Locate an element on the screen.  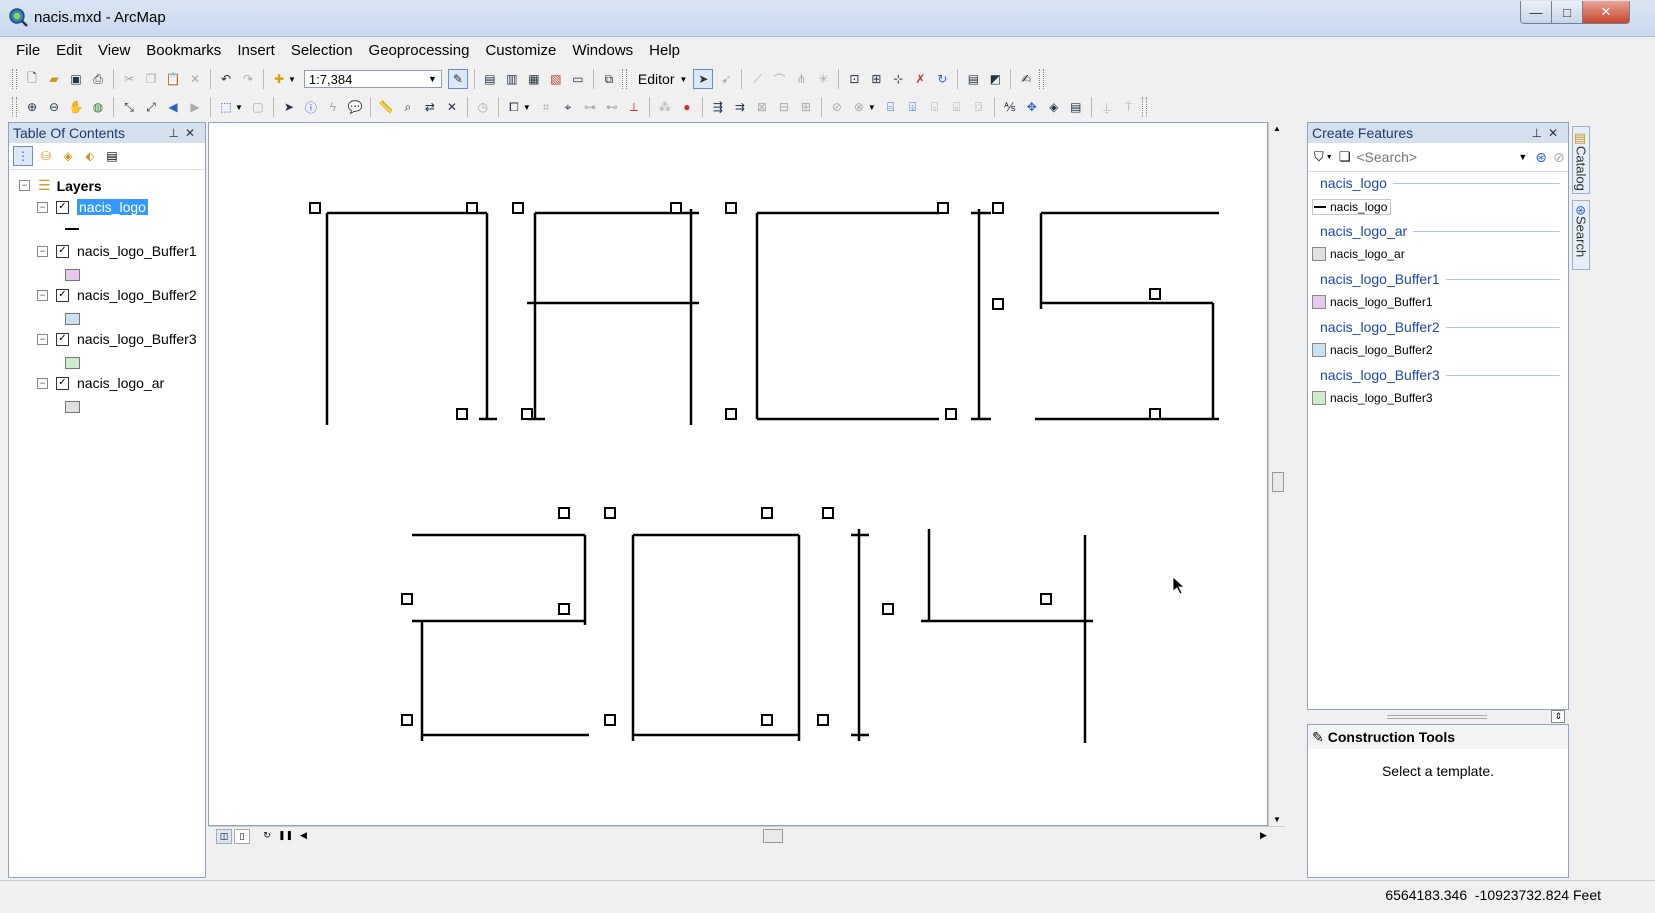
select-features-icon: ⬚ is located at coordinates (226, 107).